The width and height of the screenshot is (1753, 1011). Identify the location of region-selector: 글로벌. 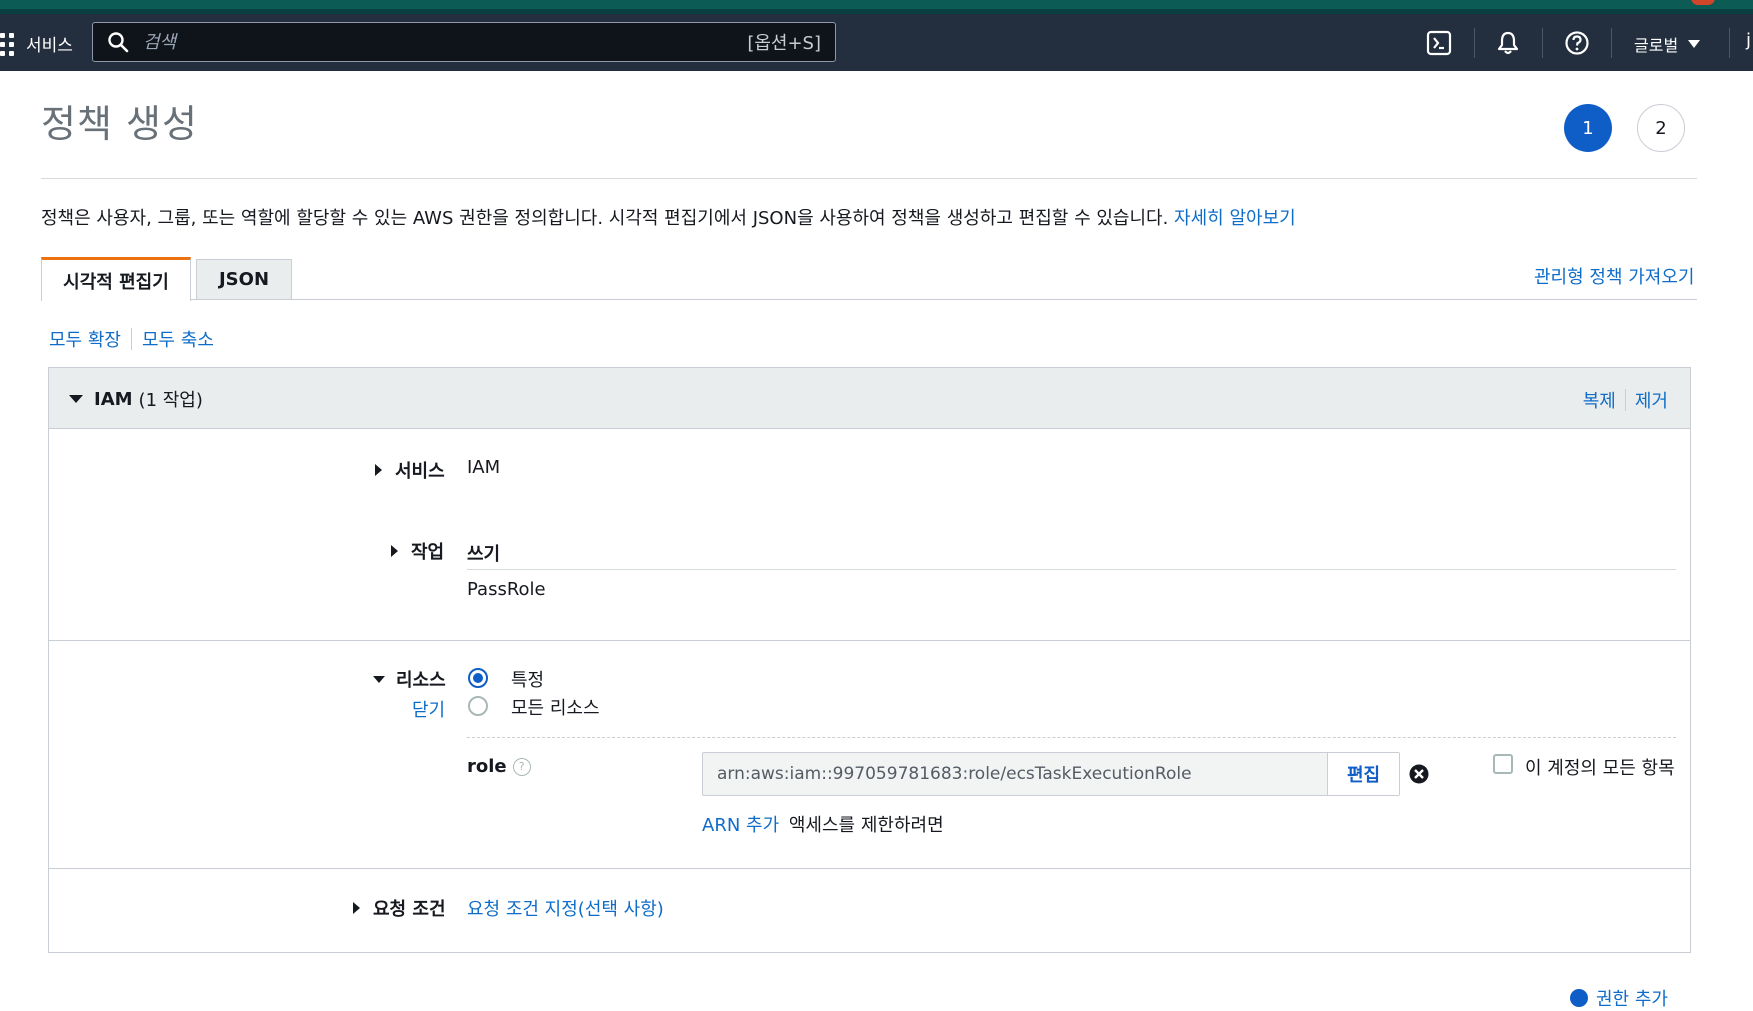
(1667, 44).